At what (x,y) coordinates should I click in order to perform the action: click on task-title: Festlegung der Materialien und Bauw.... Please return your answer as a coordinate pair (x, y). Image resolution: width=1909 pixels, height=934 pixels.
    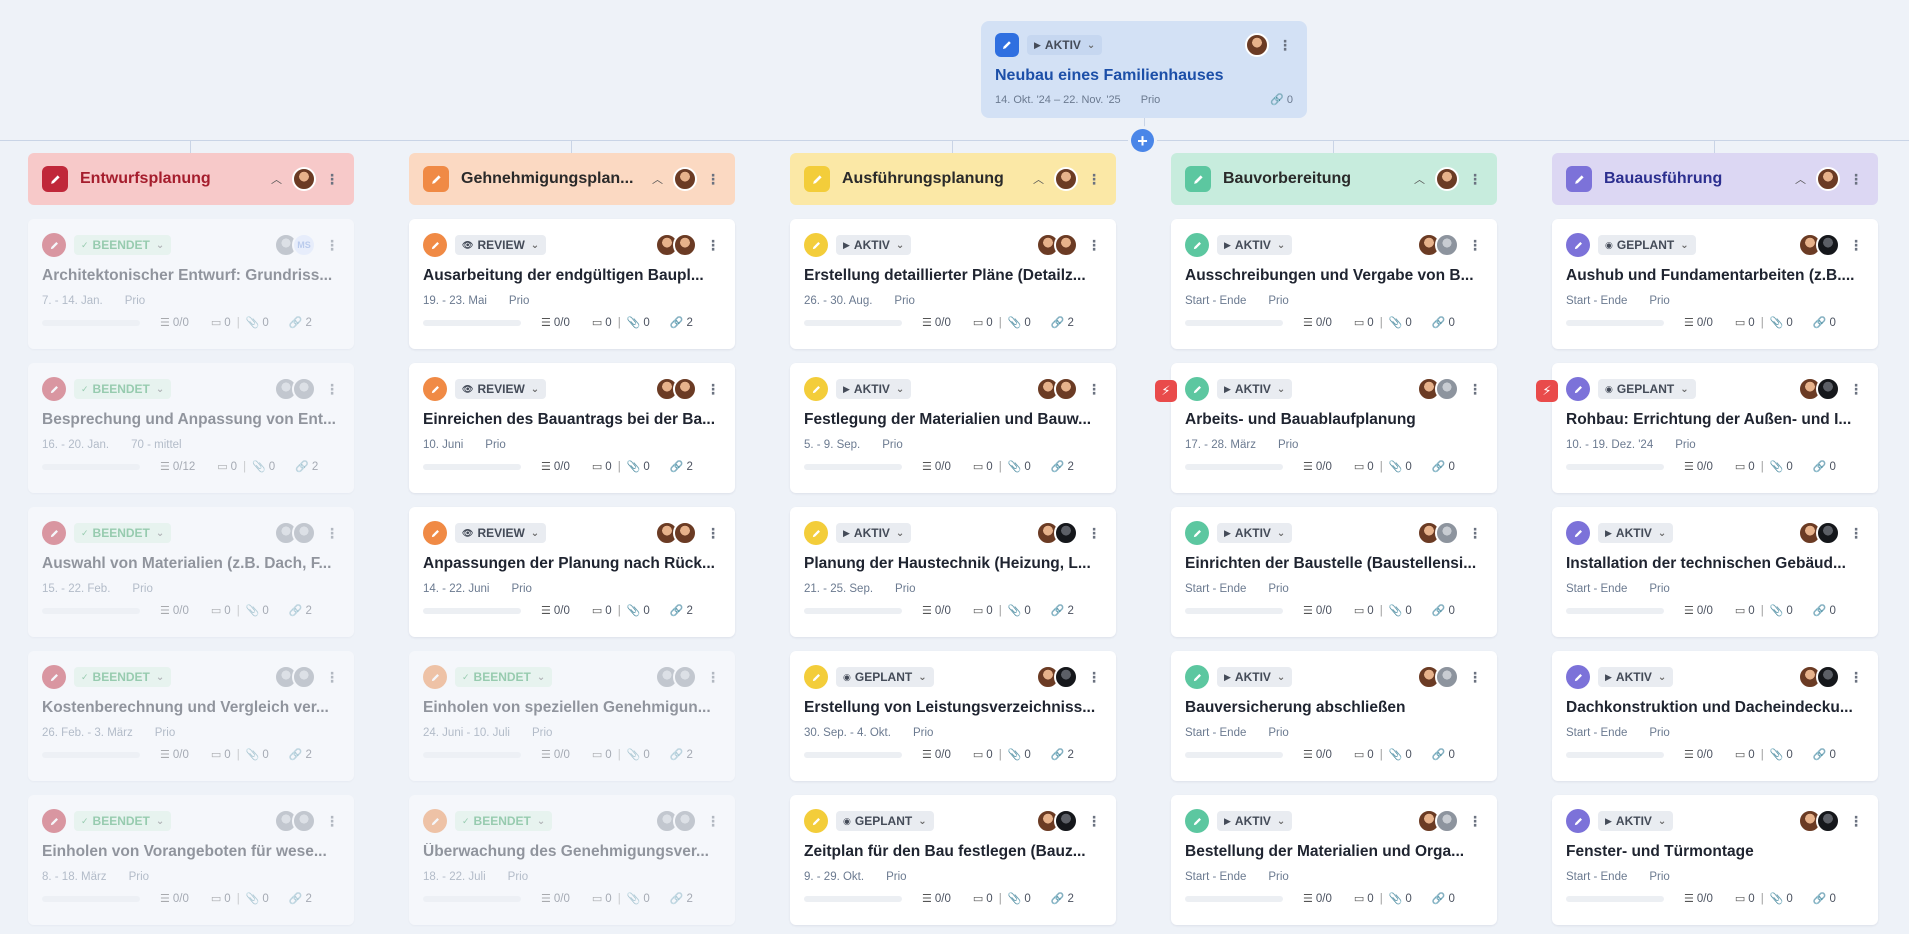
    Looking at the image, I should click on (953, 420).